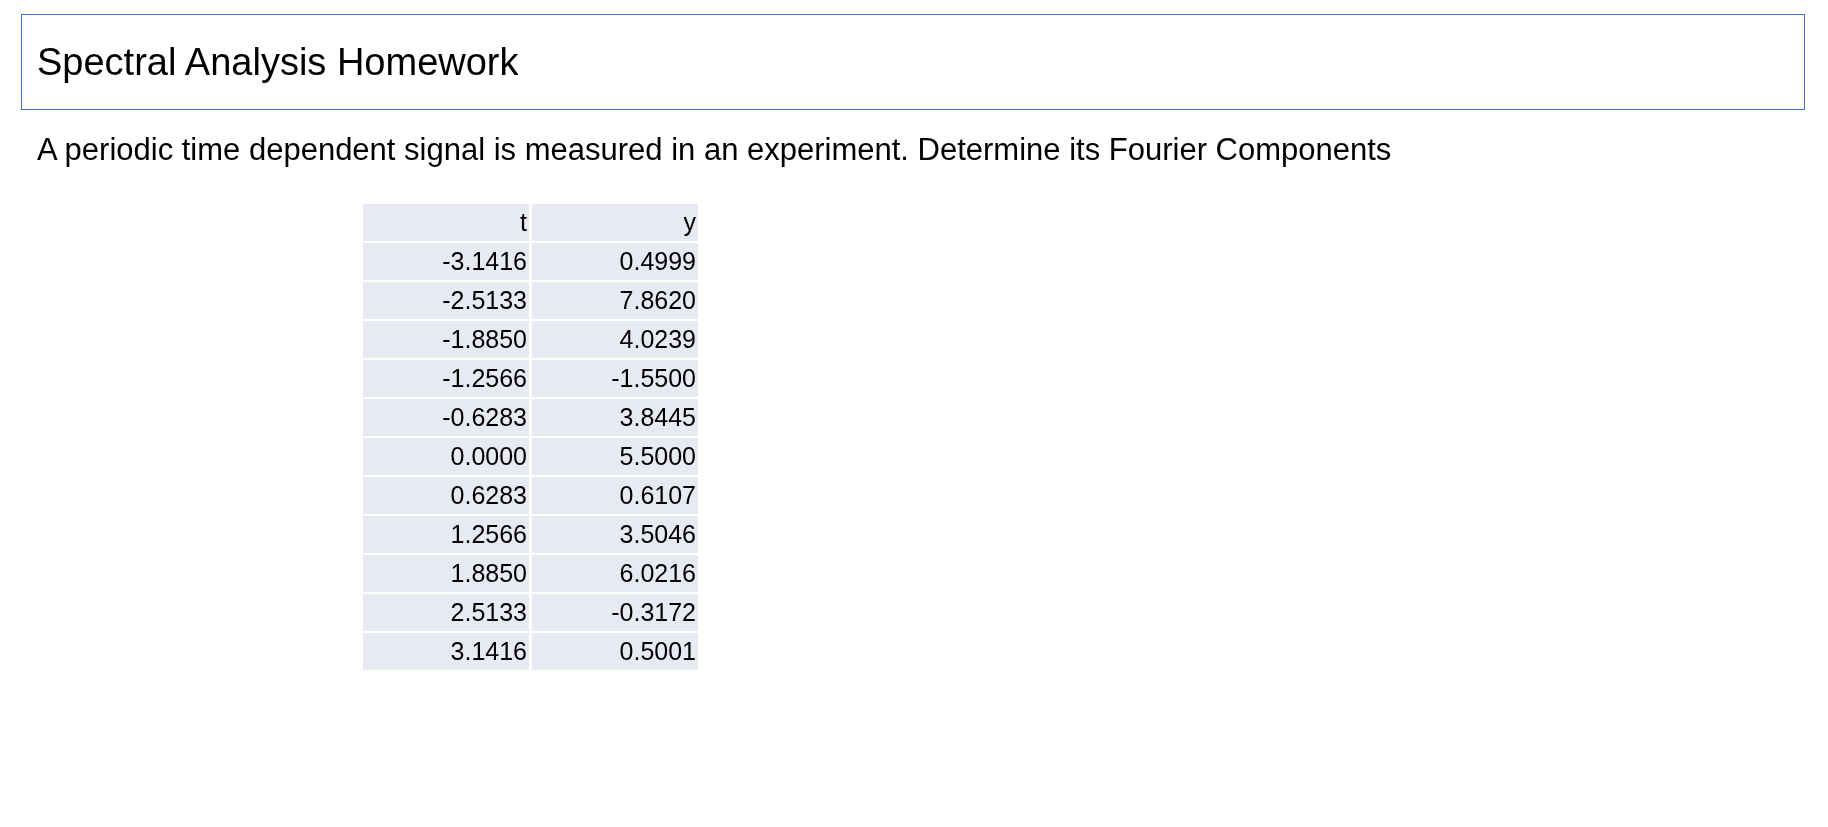  Describe the element at coordinates (446, 612) in the screenshot. I see `table-cell: 2.5133` at that location.